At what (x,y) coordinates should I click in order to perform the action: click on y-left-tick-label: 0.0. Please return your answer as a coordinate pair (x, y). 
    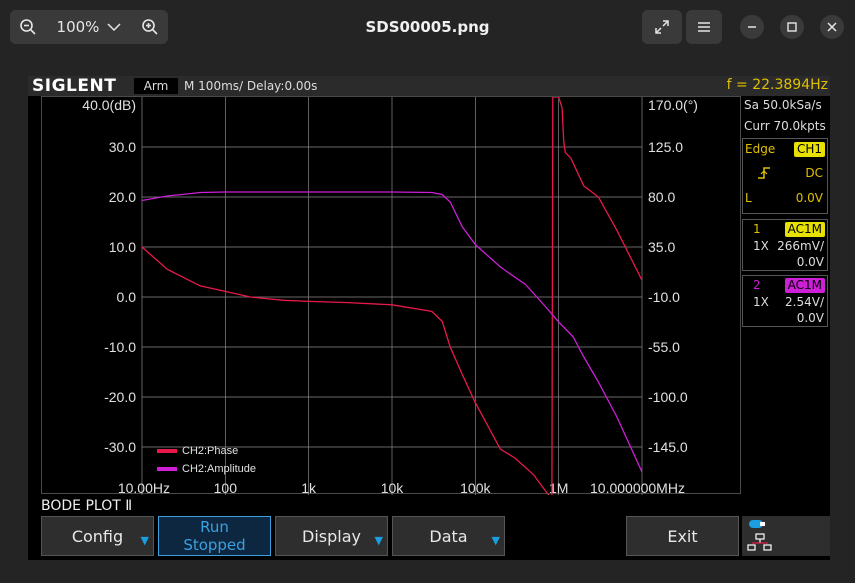
    Looking at the image, I should click on (127, 297).